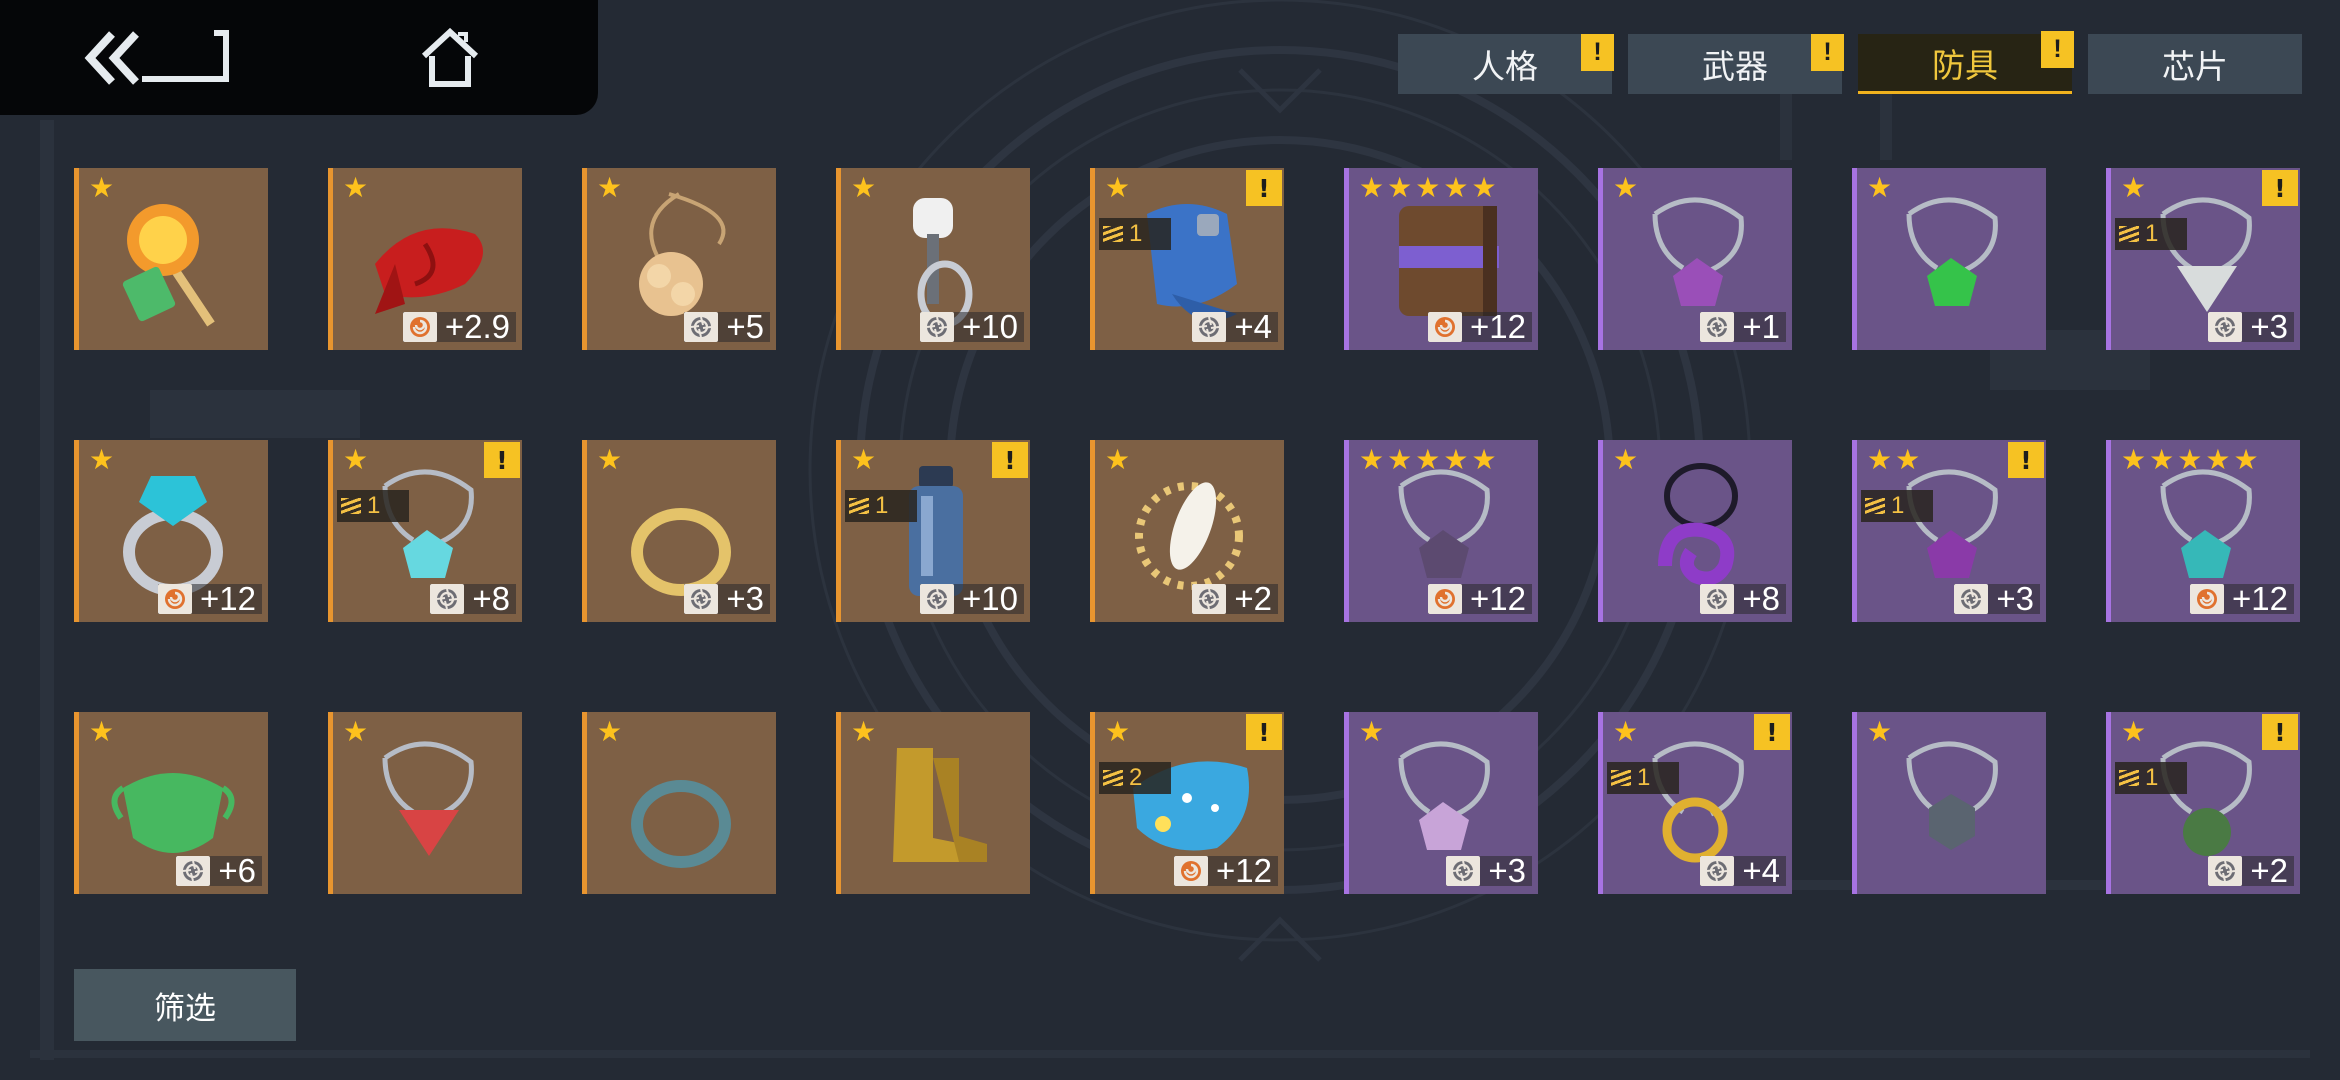 This screenshot has width=2340, height=1080. I want to click on level-indicator: +4, so click(1235, 326).